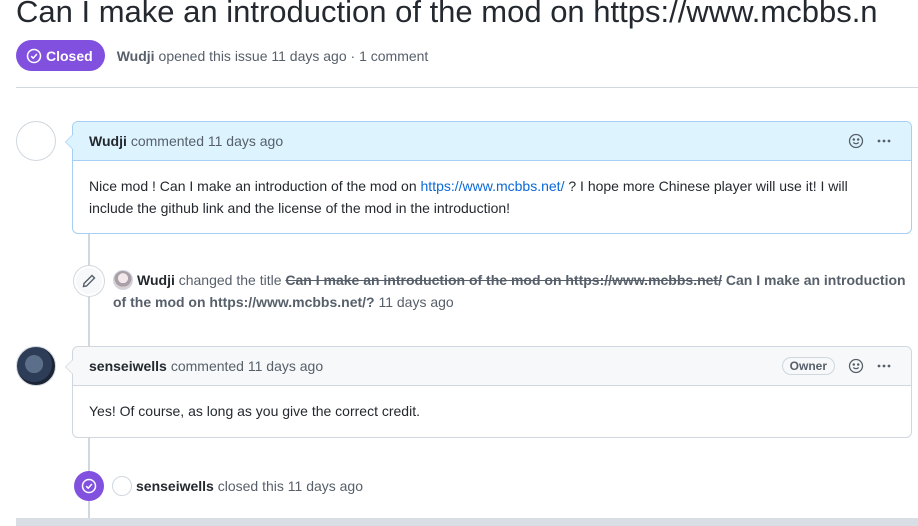 Image resolution: width=918 pixels, height=526 pixels. I want to click on issue-author-link: Wudji, so click(136, 56).